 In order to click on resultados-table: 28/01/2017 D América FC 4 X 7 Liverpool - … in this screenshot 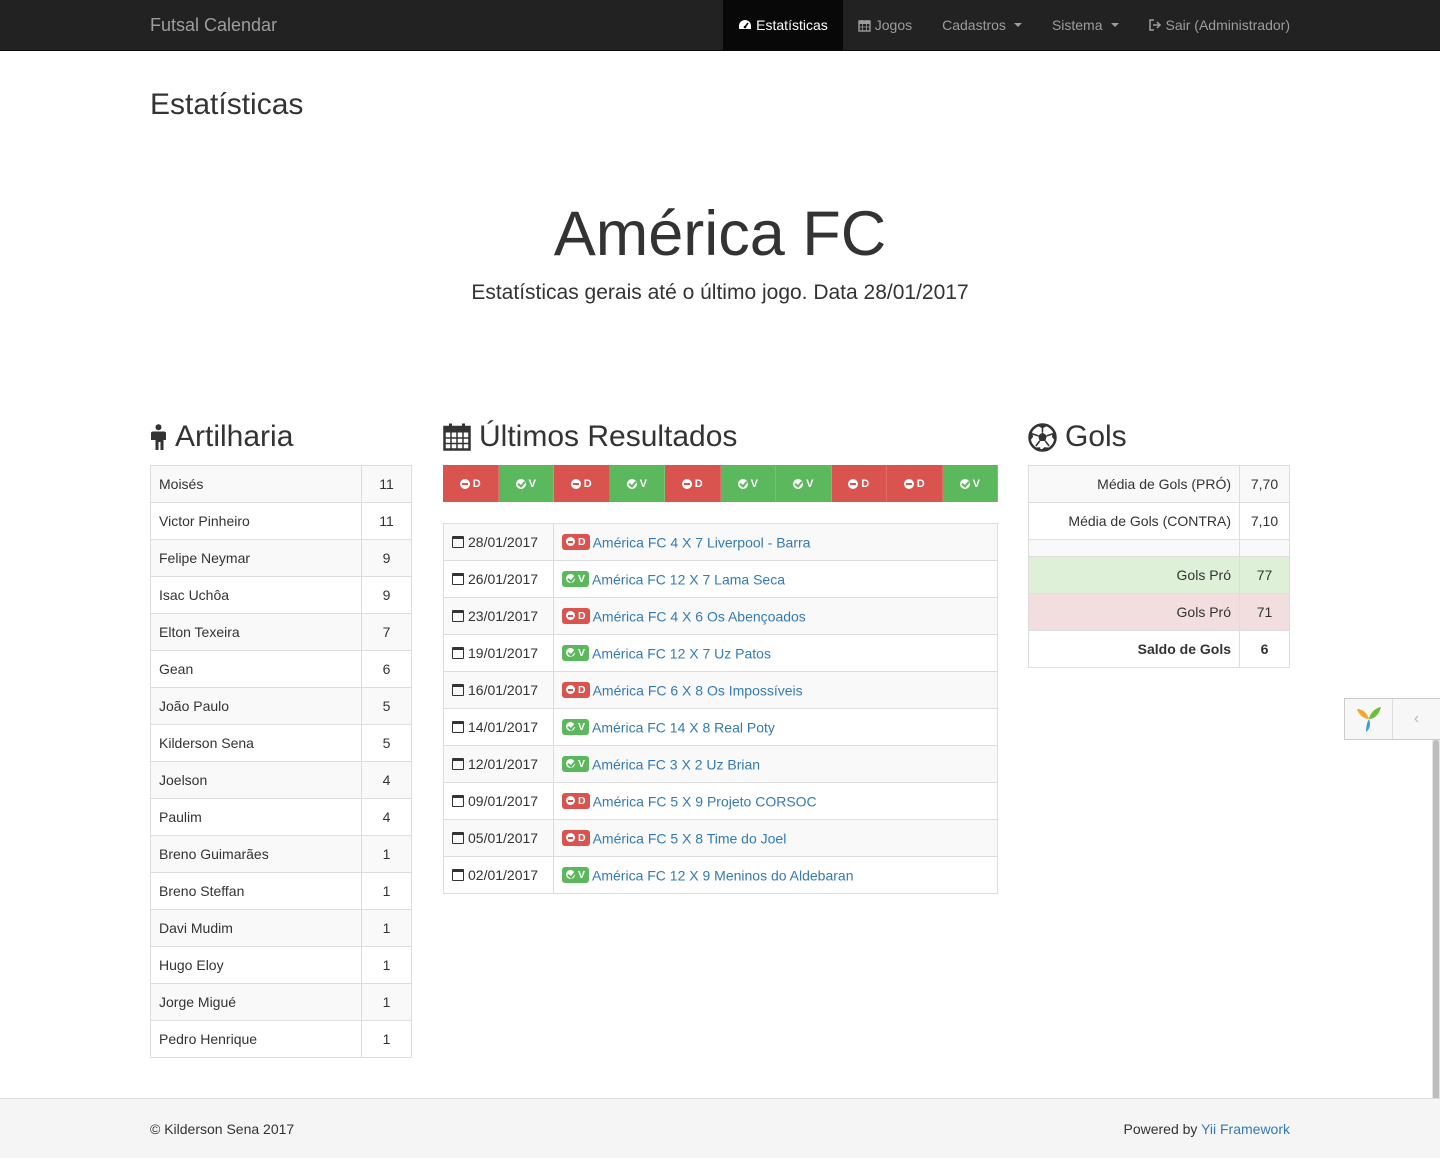, I will do `click(720, 708)`.